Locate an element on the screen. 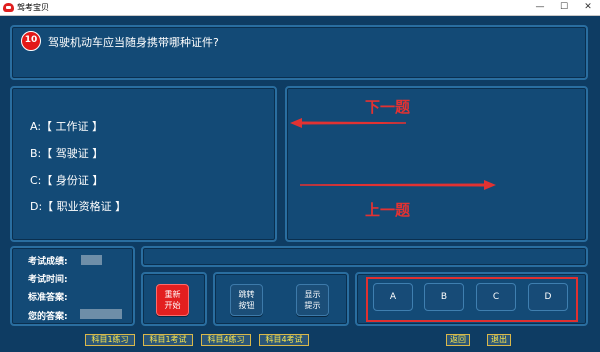 This screenshot has height=352, width=600. car-logo-icon is located at coordinates (8, 7).